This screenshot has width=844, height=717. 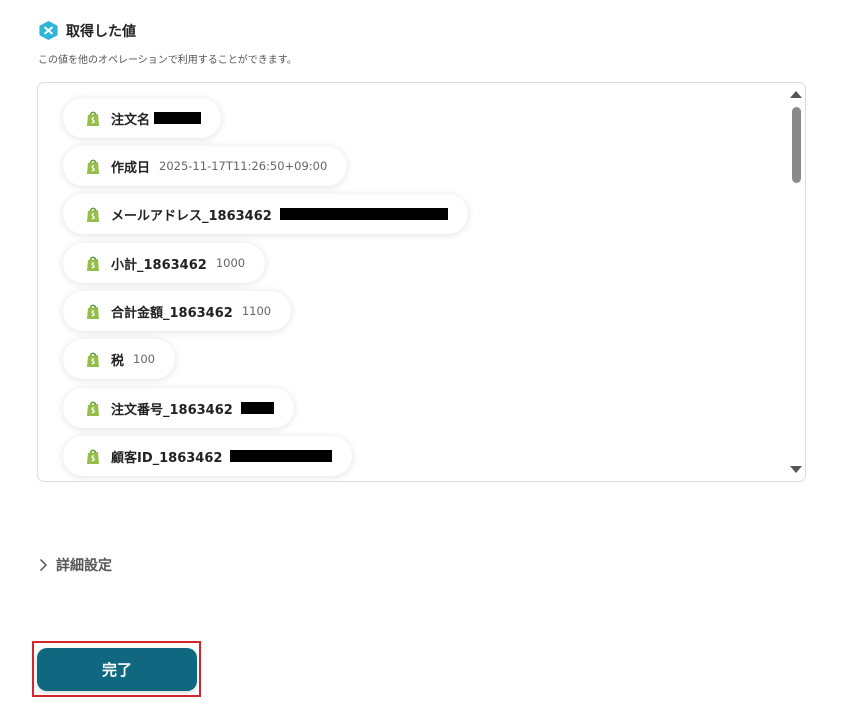 What do you see at coordinates (797, 282) in the screenshot?
I see `scrollbar` at bounding box center [797, 282].